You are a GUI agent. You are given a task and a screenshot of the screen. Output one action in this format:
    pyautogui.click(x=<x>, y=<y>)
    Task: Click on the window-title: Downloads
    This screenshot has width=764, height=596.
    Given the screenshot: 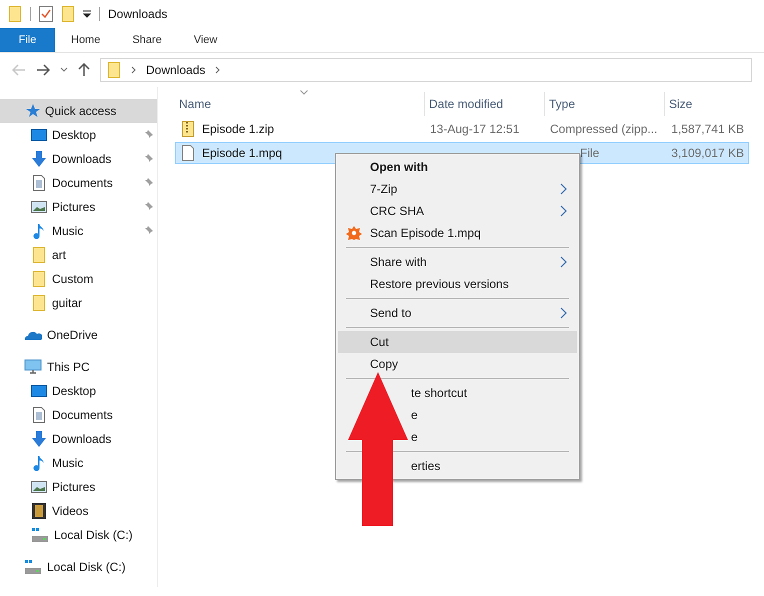 What is the action you would take?
    pyautogui.click(x=138, y=14)
    